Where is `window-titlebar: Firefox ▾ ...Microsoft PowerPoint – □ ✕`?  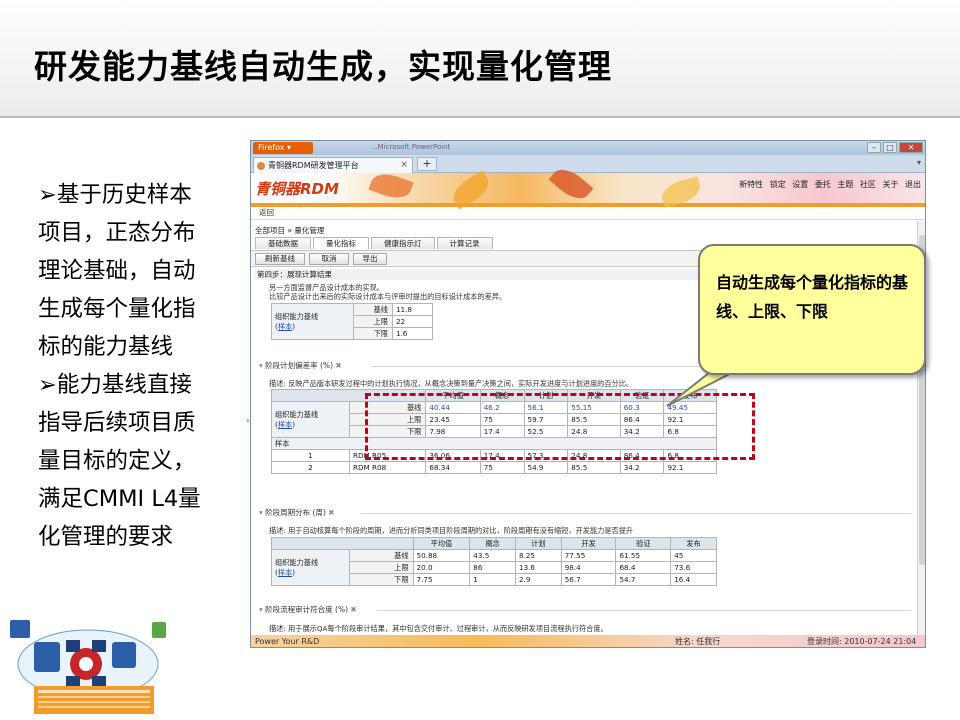 window-titlebar: Firefox ▾ ...Microsoft PowerPoint – □ ✕ is located at coordinates (588, 148).